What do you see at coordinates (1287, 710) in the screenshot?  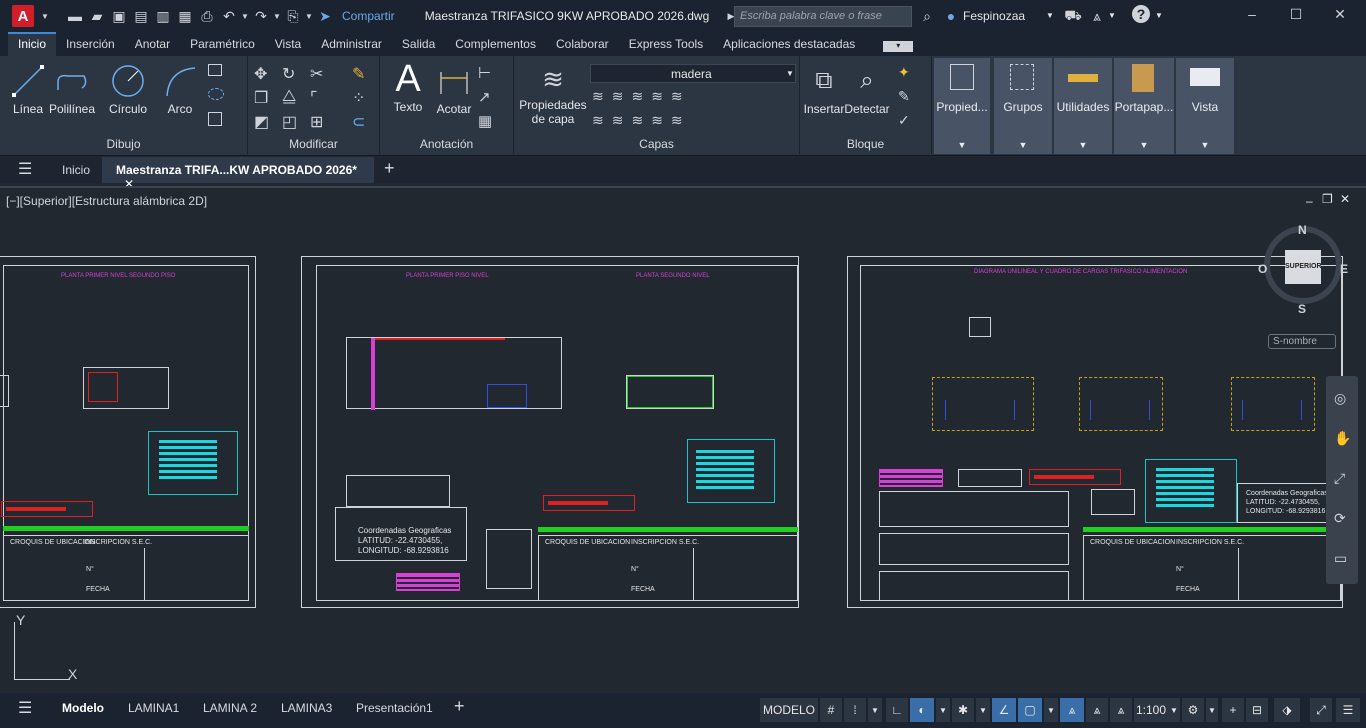 I see `hardware-acceleration-icon: ⬗` at bounding box center [1287, 710].